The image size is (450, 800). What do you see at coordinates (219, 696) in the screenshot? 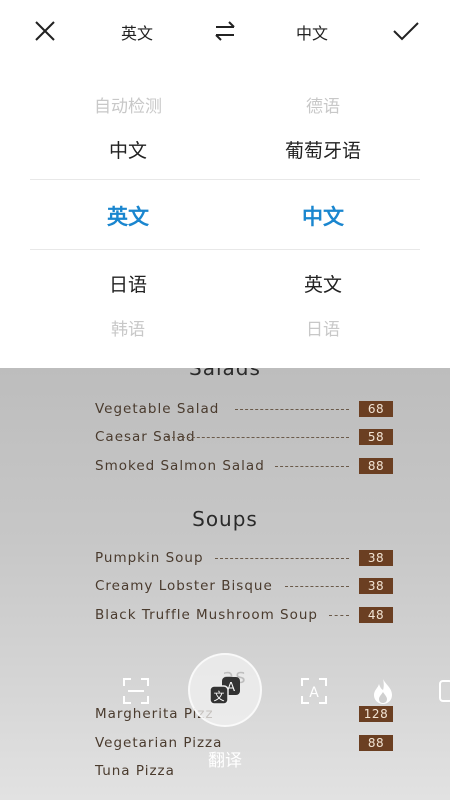
I see `svg-text: 文` at bounding box center [219, 696].